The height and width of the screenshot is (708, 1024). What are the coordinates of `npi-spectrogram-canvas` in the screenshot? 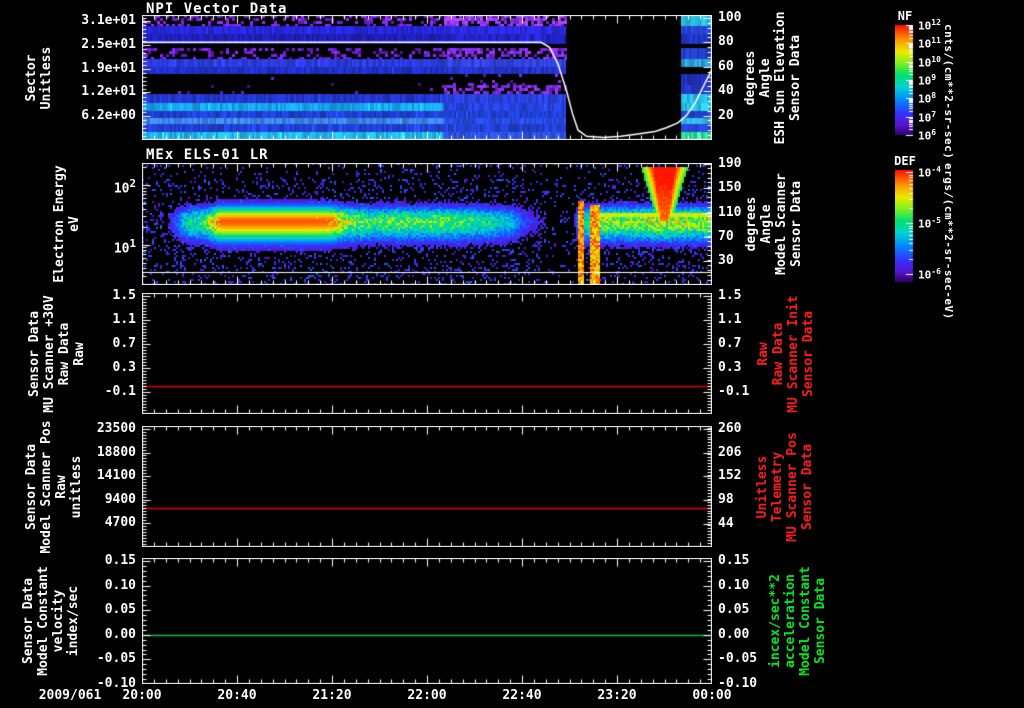 It's located at (427, 77).